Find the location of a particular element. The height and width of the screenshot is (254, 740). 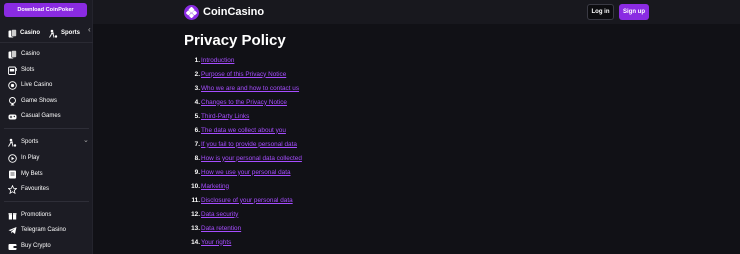

list-item: 8. How is your personal data collected is located at coordinates (243, 158).